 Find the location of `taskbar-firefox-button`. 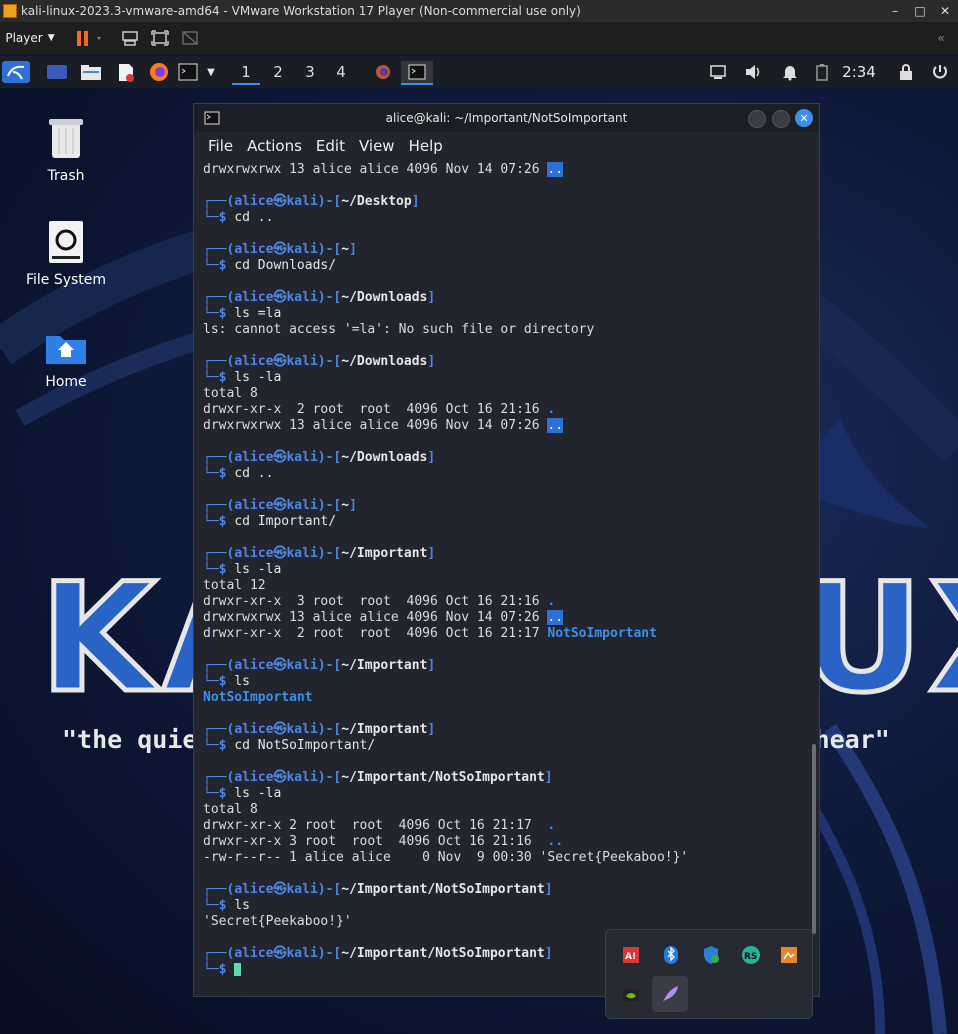

taskbar-firefox-button is located at coordinates (383, 72).